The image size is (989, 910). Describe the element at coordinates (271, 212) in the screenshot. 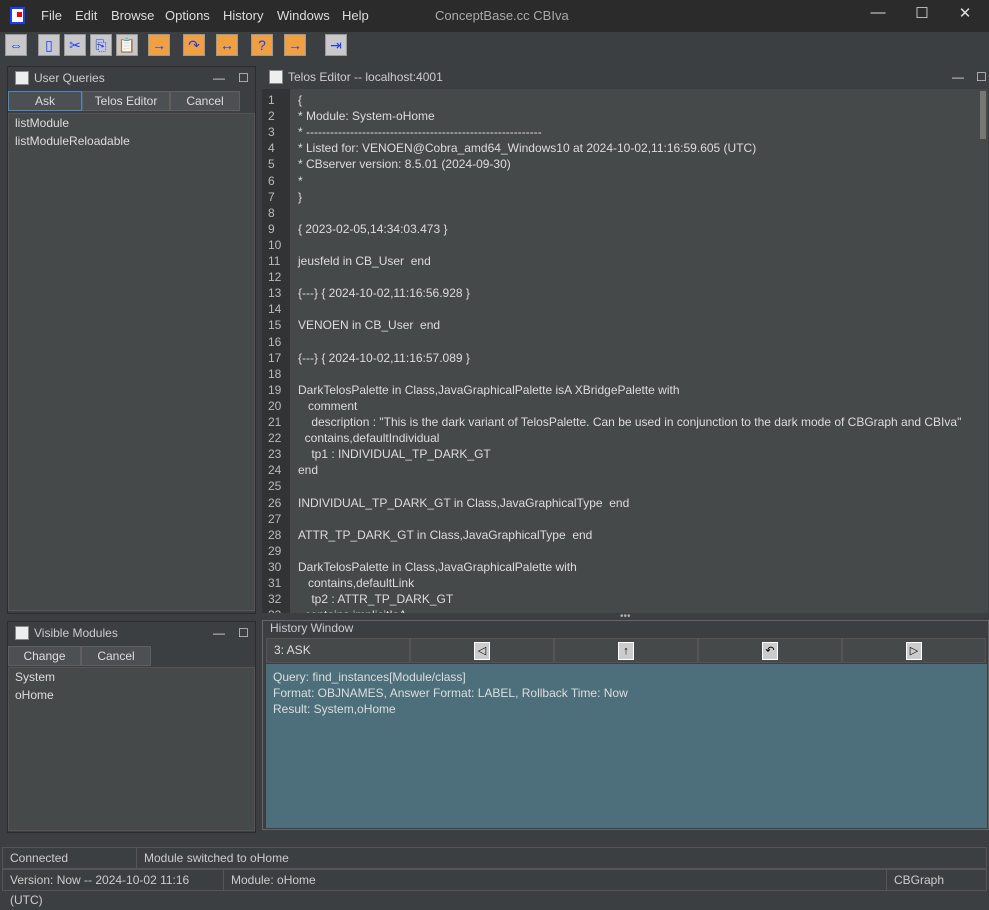

I see `line-number: 8` at that location.